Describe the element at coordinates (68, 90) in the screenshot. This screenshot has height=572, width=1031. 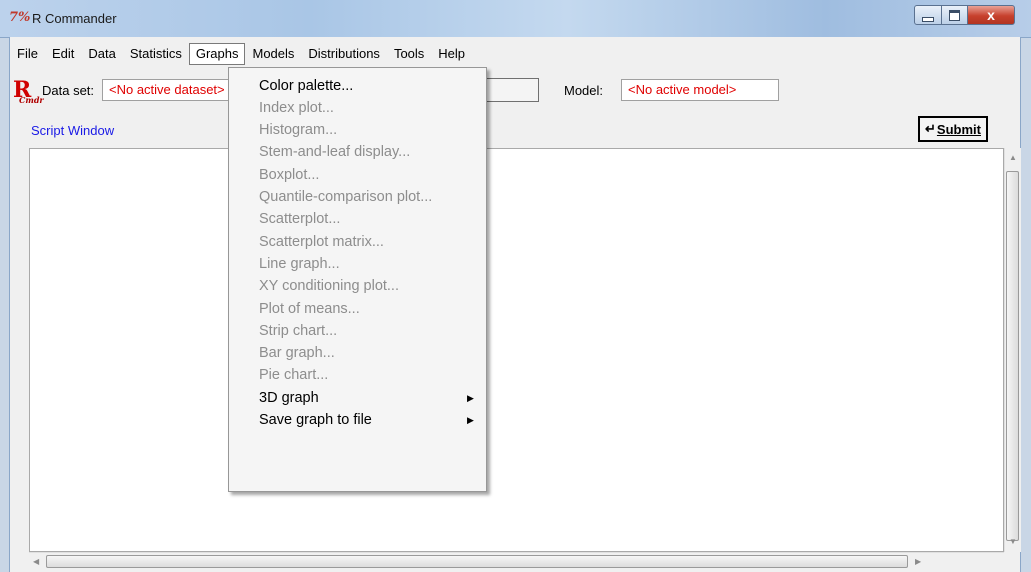
I see `dataset-label: Data set:` at that location.